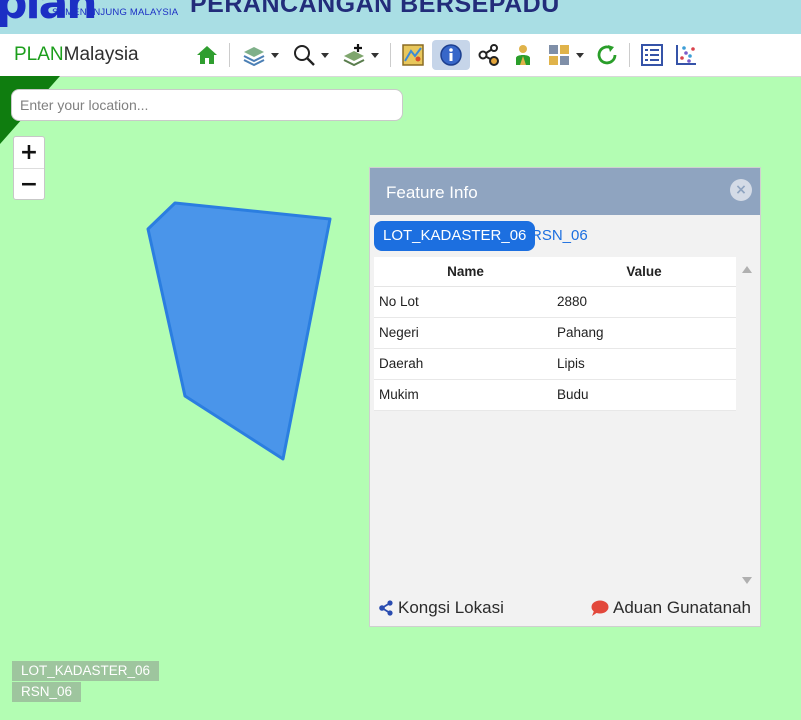  I want to click on scroll-down-icon, so click(747, 580).